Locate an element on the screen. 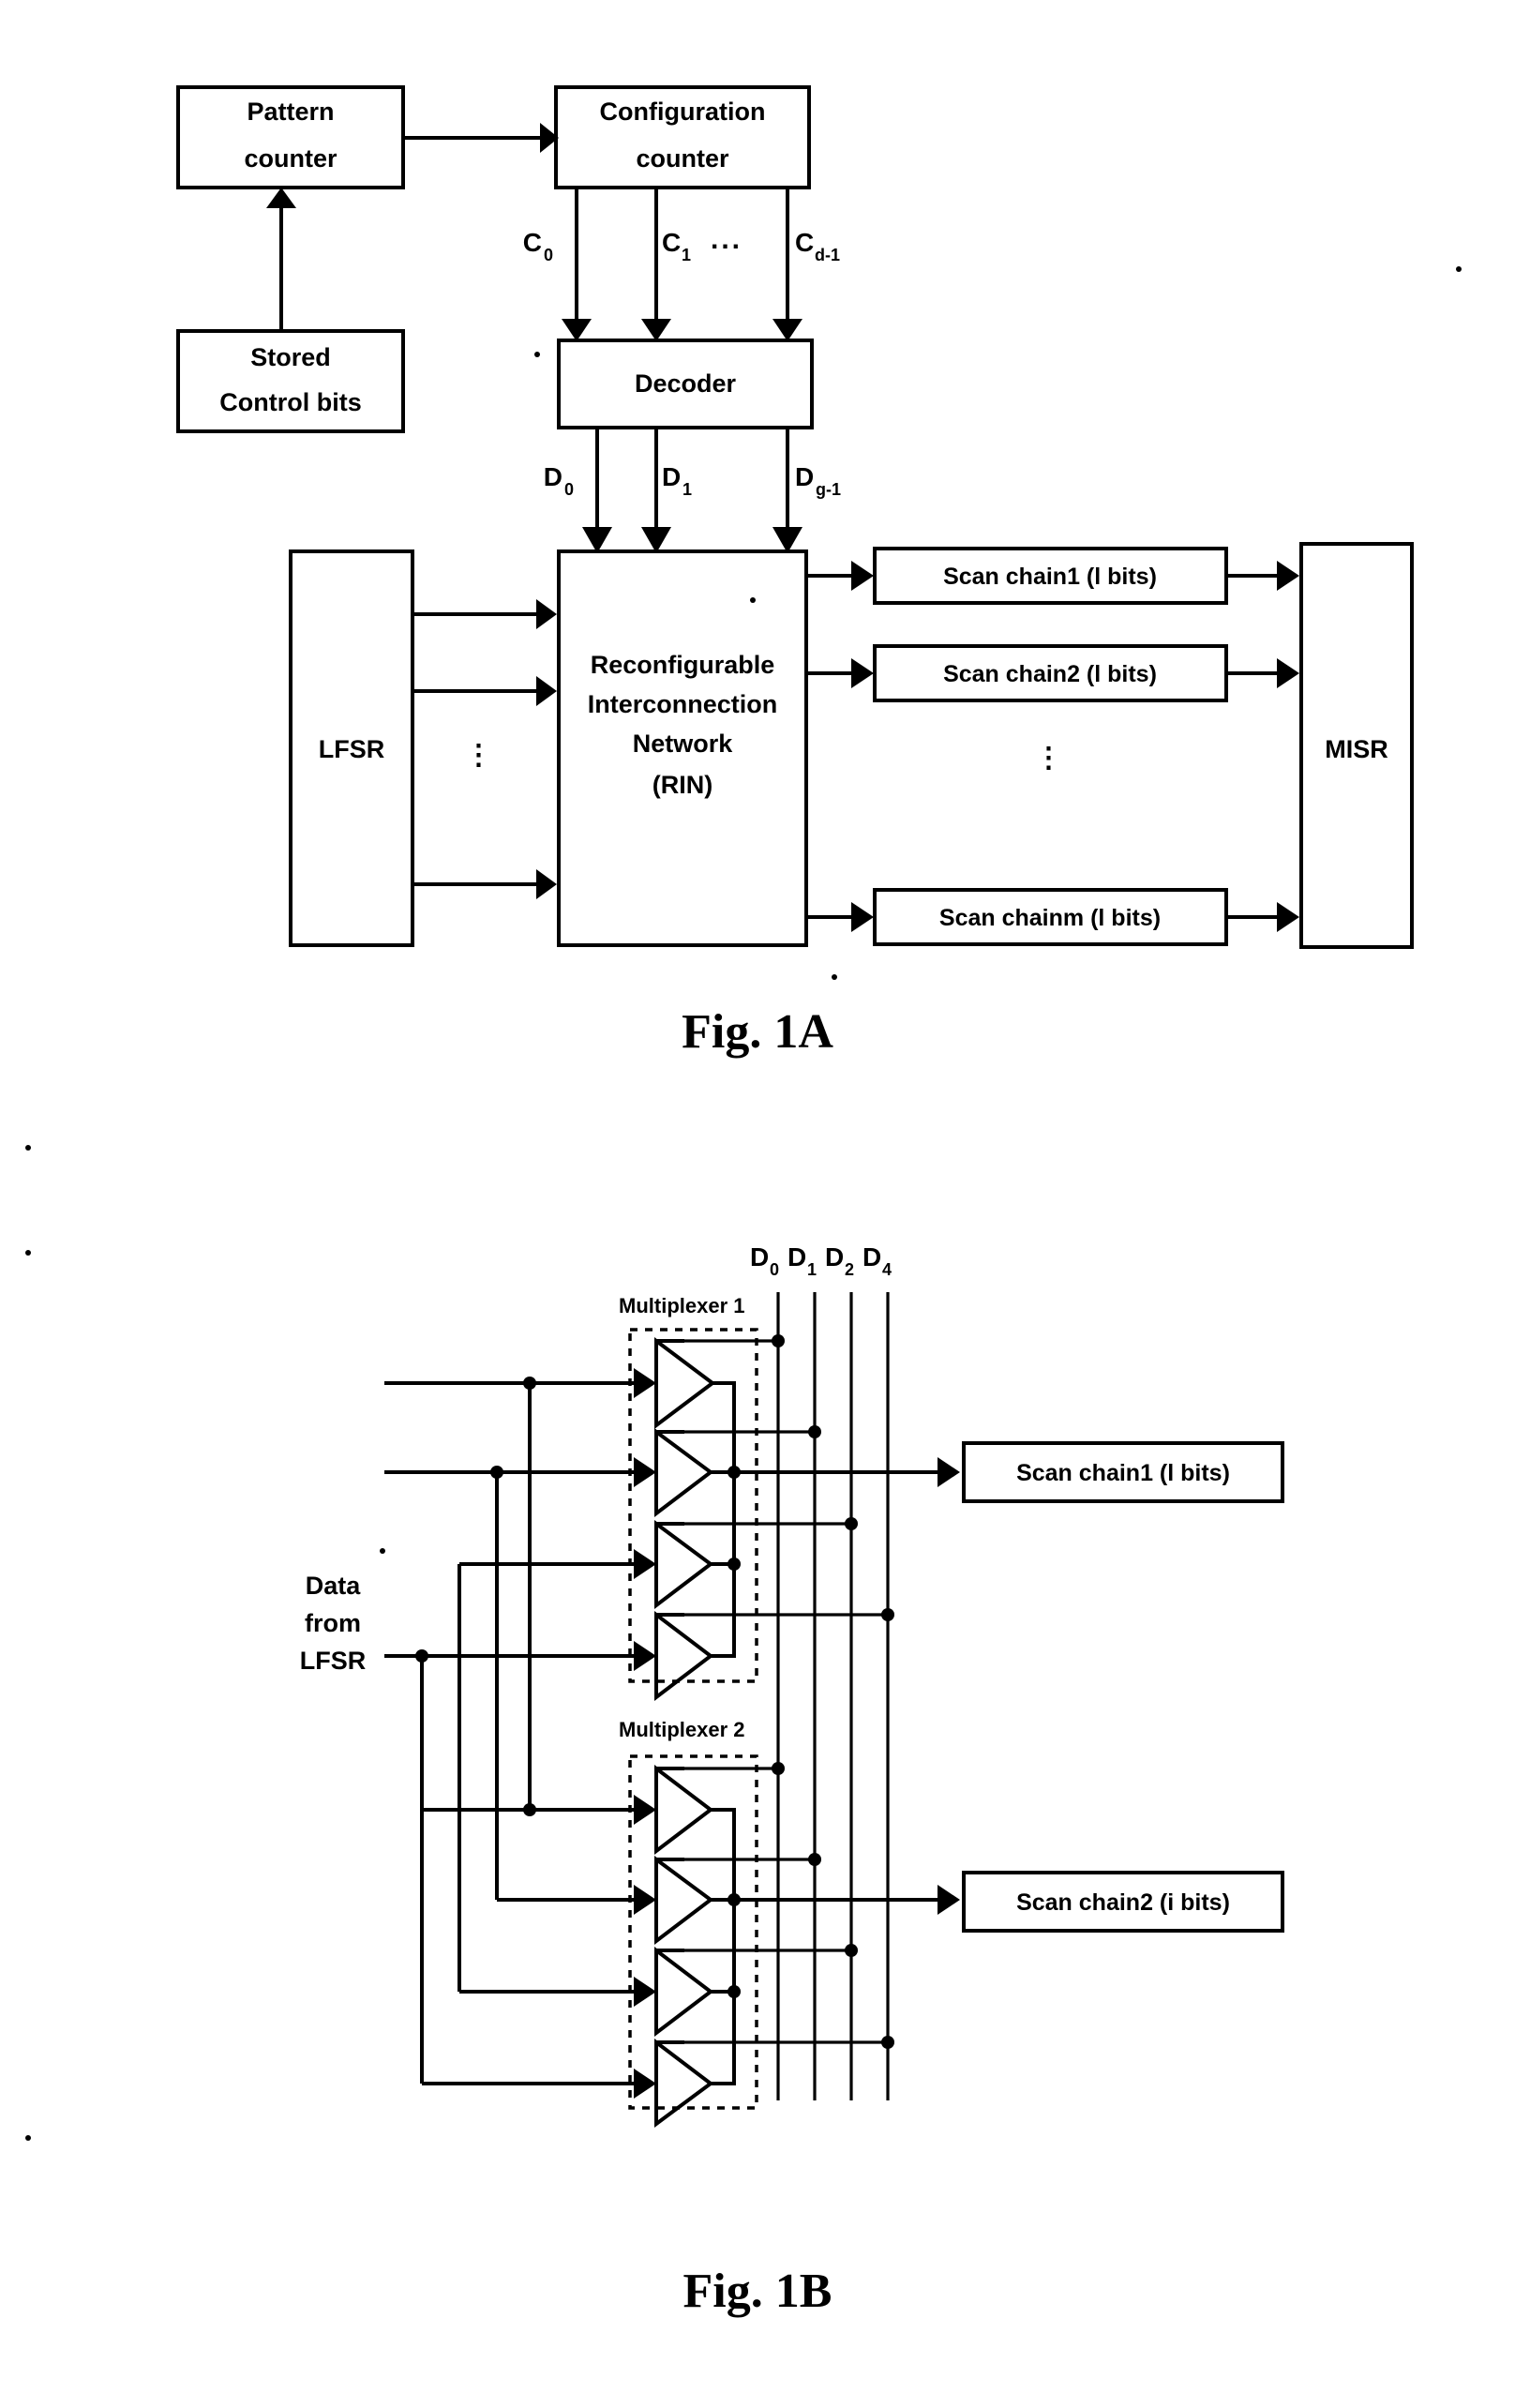 This screenshot has height=2408, width=1515. block-scan-chain-m: Scan chainm (l bits) is located at coordinates (1050, 917).